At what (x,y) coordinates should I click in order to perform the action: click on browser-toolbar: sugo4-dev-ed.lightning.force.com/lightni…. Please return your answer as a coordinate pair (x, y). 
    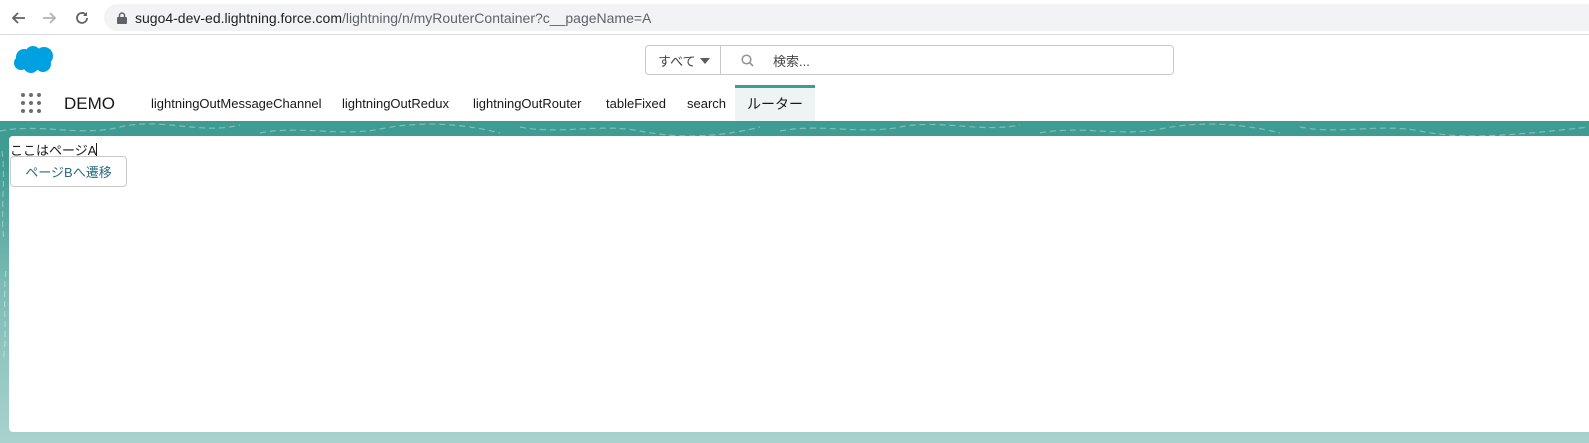
    Looking at the image, I should click on (794, 17).